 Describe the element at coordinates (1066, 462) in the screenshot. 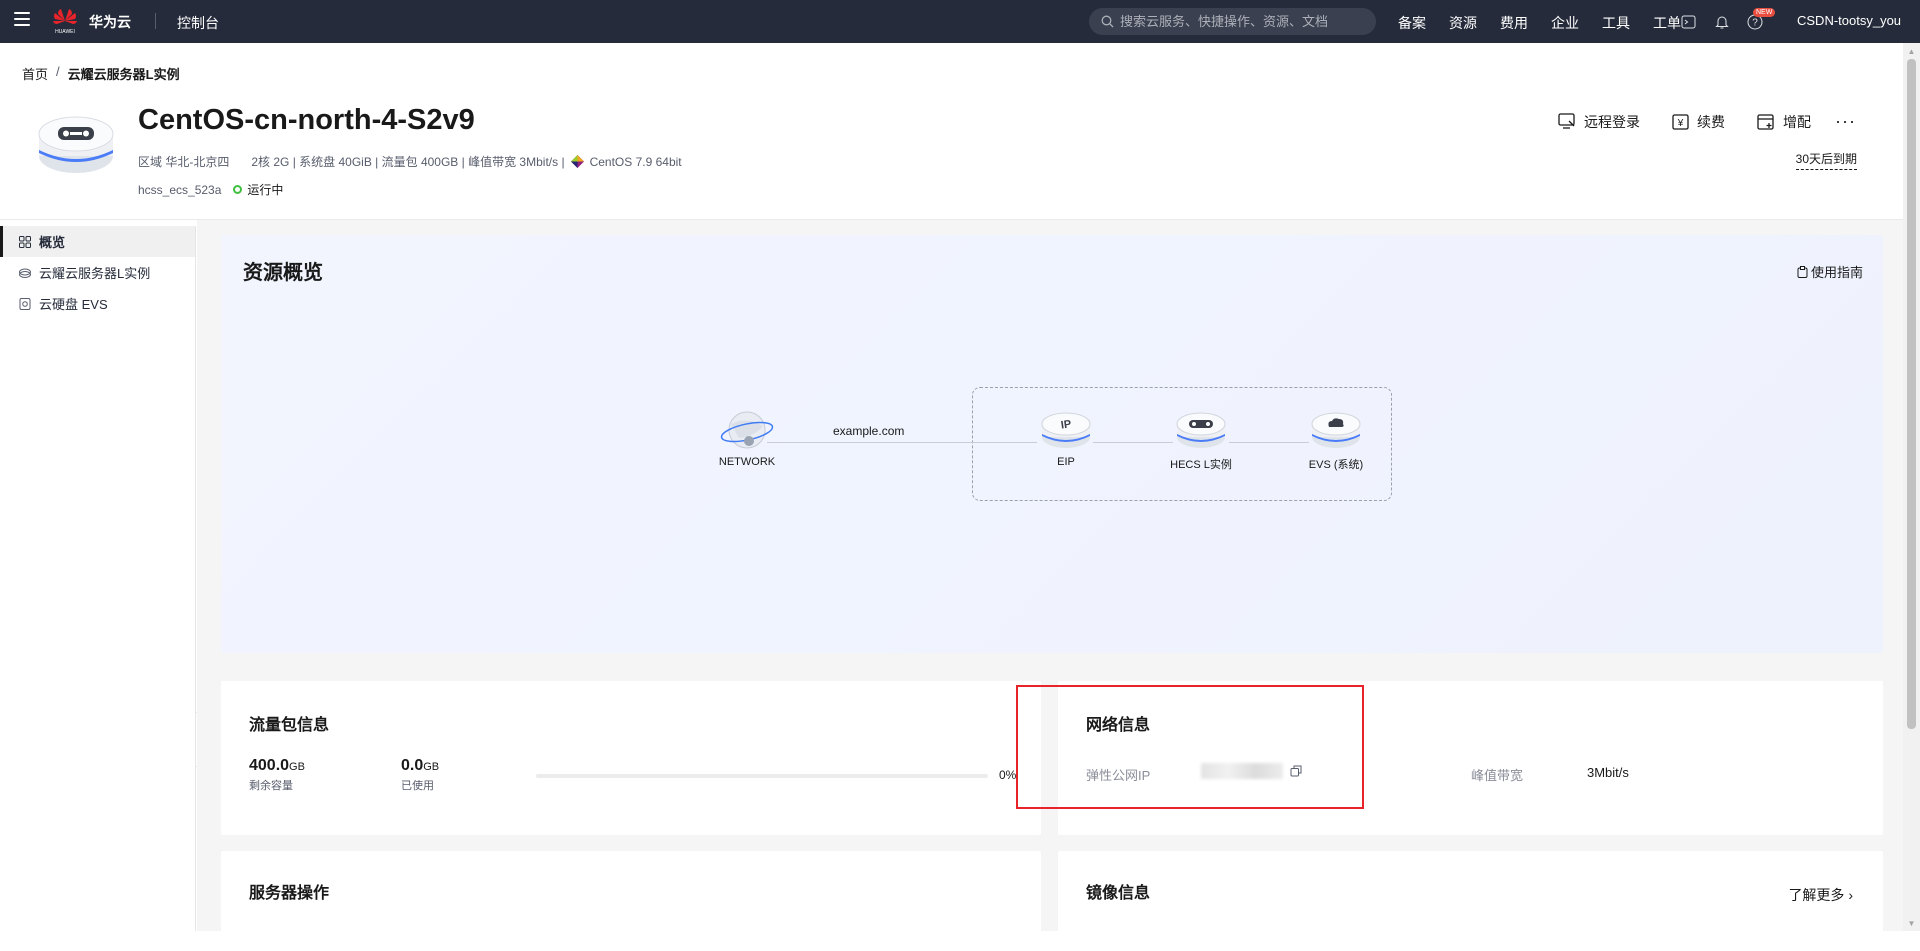

I see `eip-label: EIP` at that location.